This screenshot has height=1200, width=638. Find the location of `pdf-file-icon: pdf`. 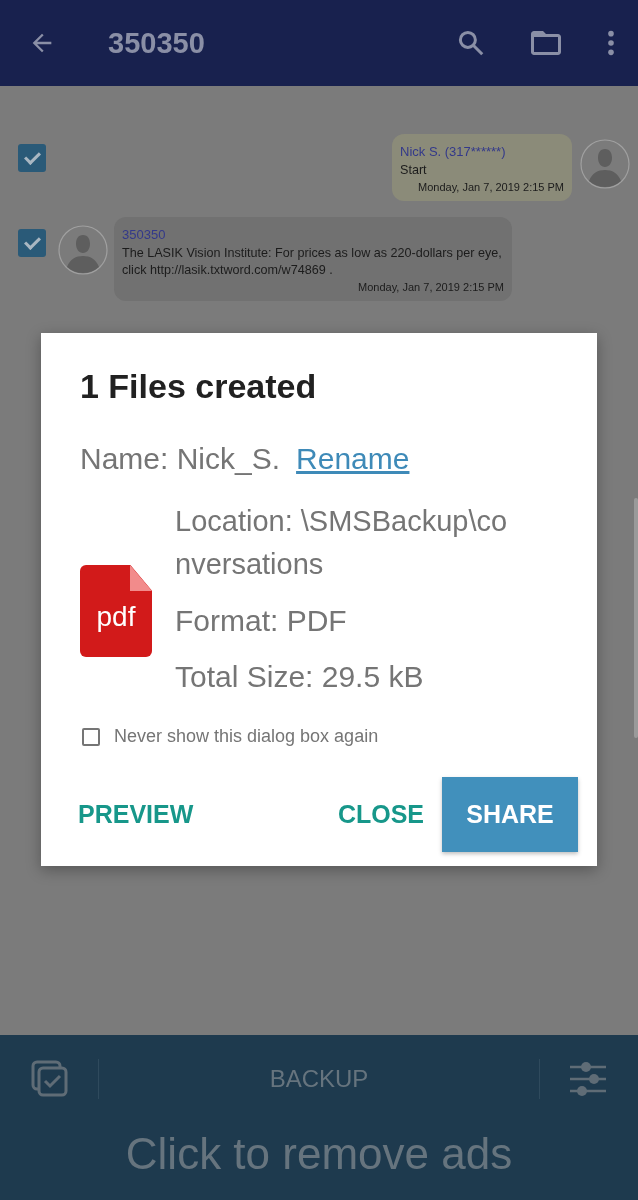

pdf-file-icon: pdf is located at coordinates (116, 611).